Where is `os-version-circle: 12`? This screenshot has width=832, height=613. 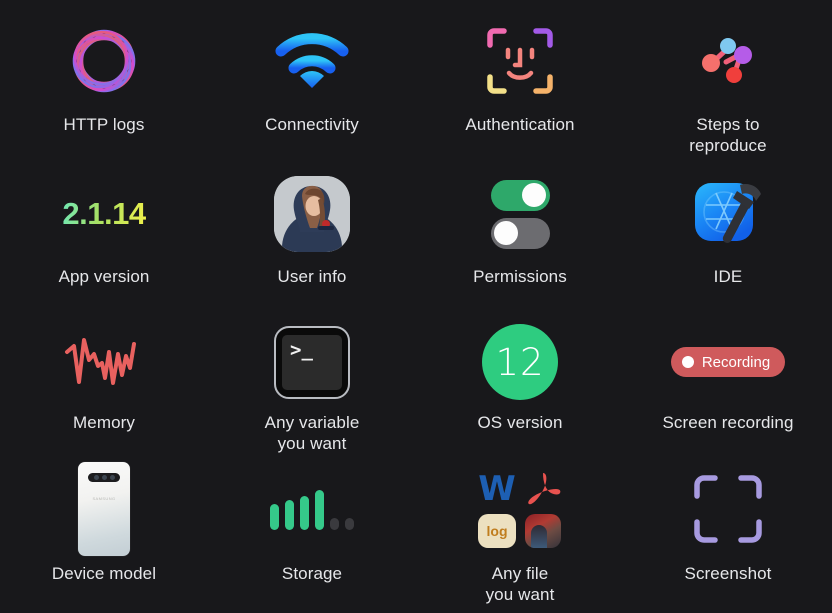
os-version-circle: 12 is located at coordinates (520, 362).